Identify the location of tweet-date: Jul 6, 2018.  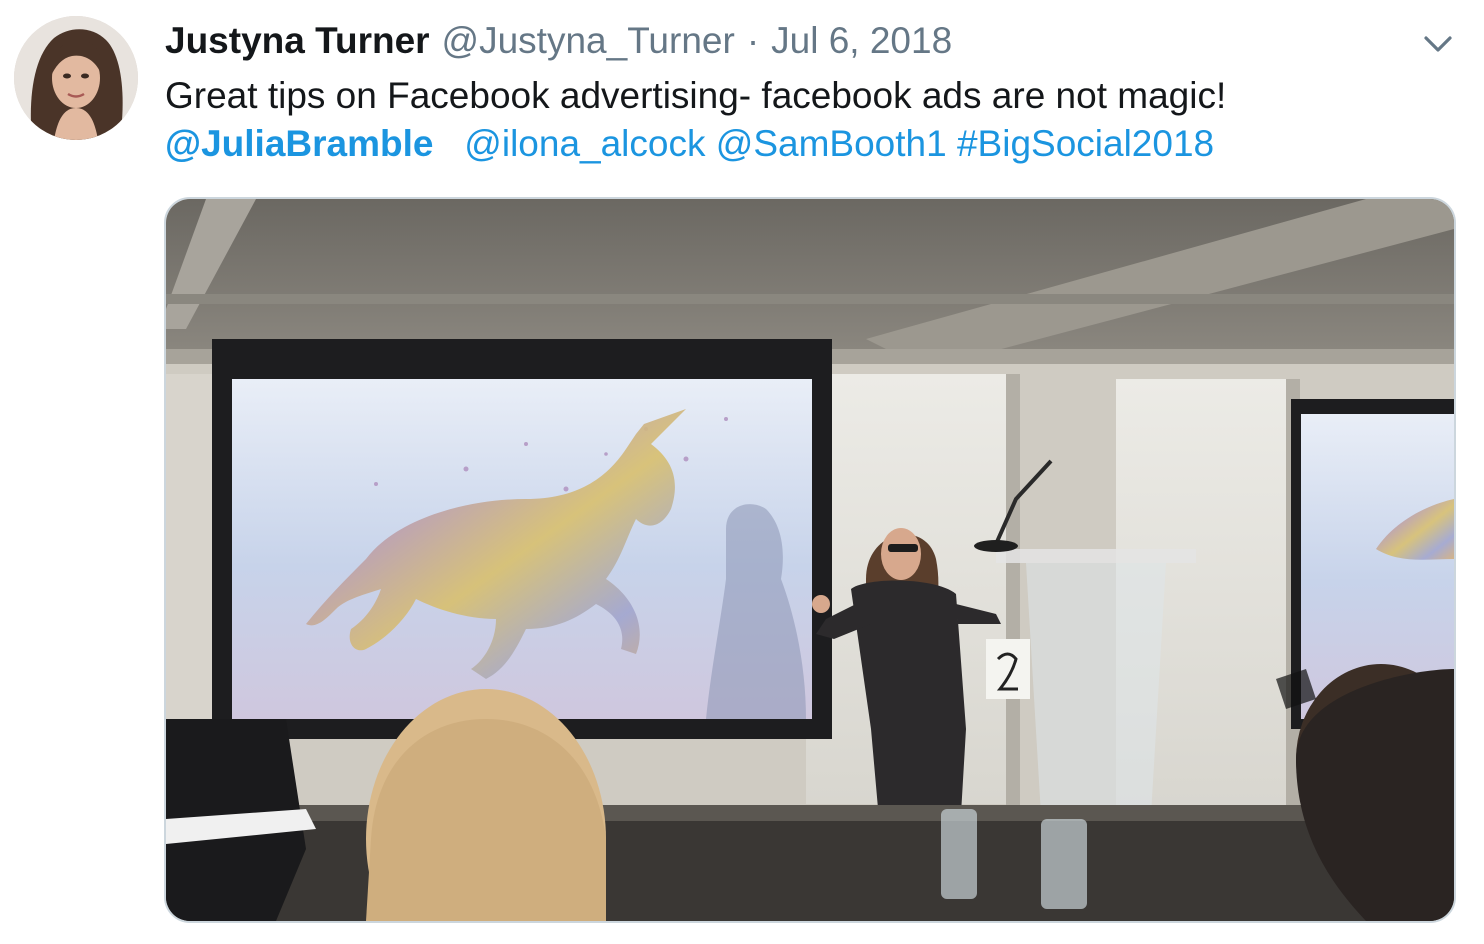
(861, 41).